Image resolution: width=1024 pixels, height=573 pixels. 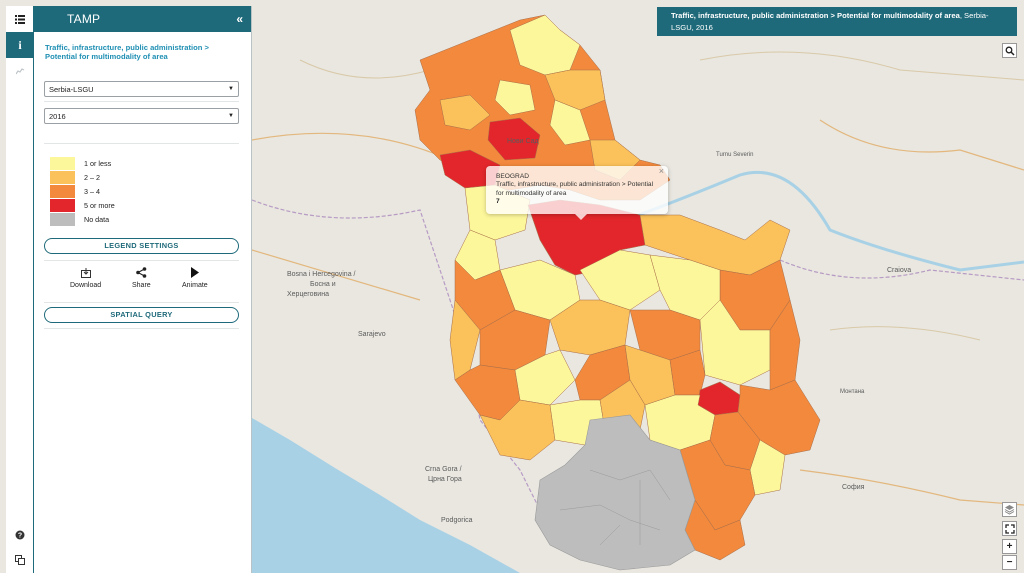 I want to click on label-montana: Монтана, so click(x=852, y=392).